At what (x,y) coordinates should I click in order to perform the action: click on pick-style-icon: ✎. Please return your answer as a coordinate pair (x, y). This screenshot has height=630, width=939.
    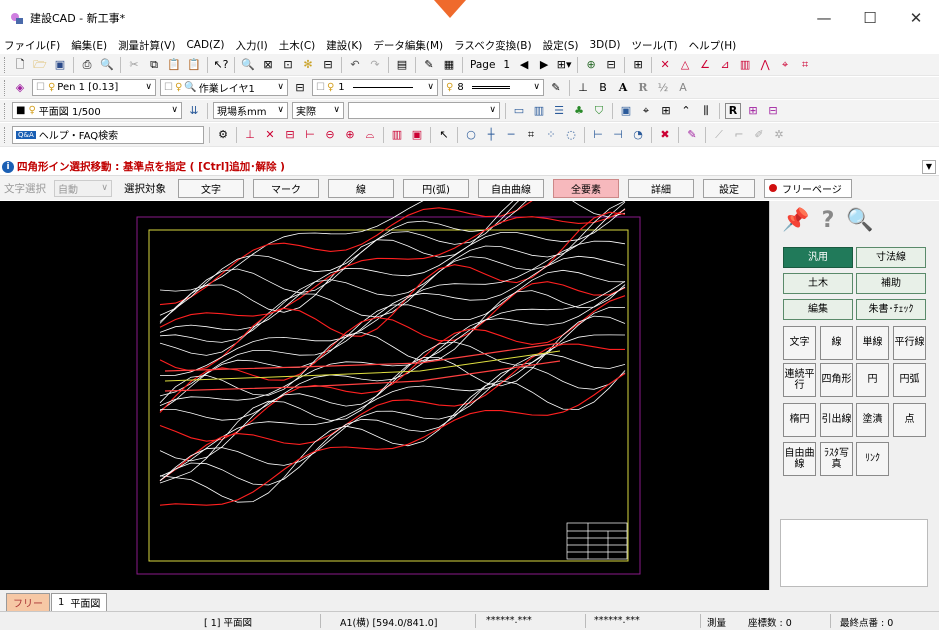
    Looking at the image, I should click on (556, 88).